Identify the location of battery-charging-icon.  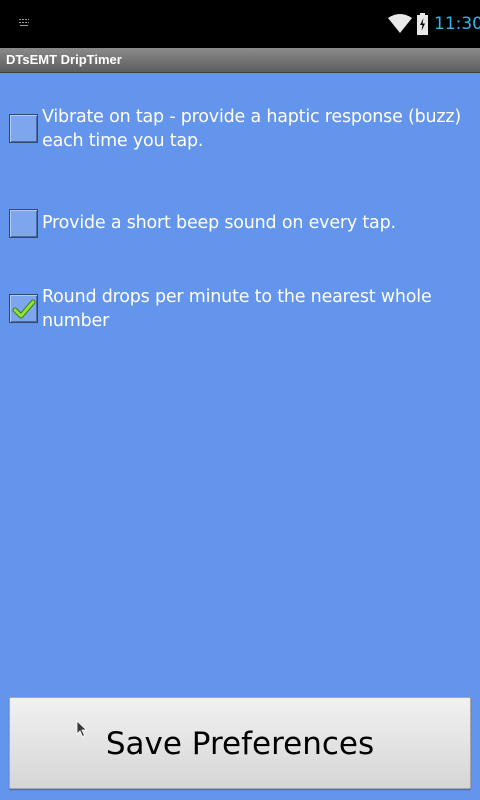
(422, 24).